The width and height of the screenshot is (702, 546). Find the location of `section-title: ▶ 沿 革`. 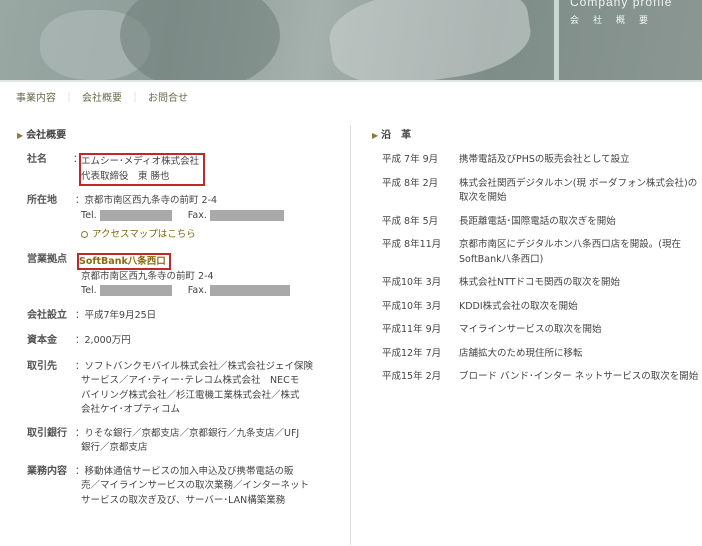

section-title: ▶ 沿 革 is located at coordinates (392, 135).